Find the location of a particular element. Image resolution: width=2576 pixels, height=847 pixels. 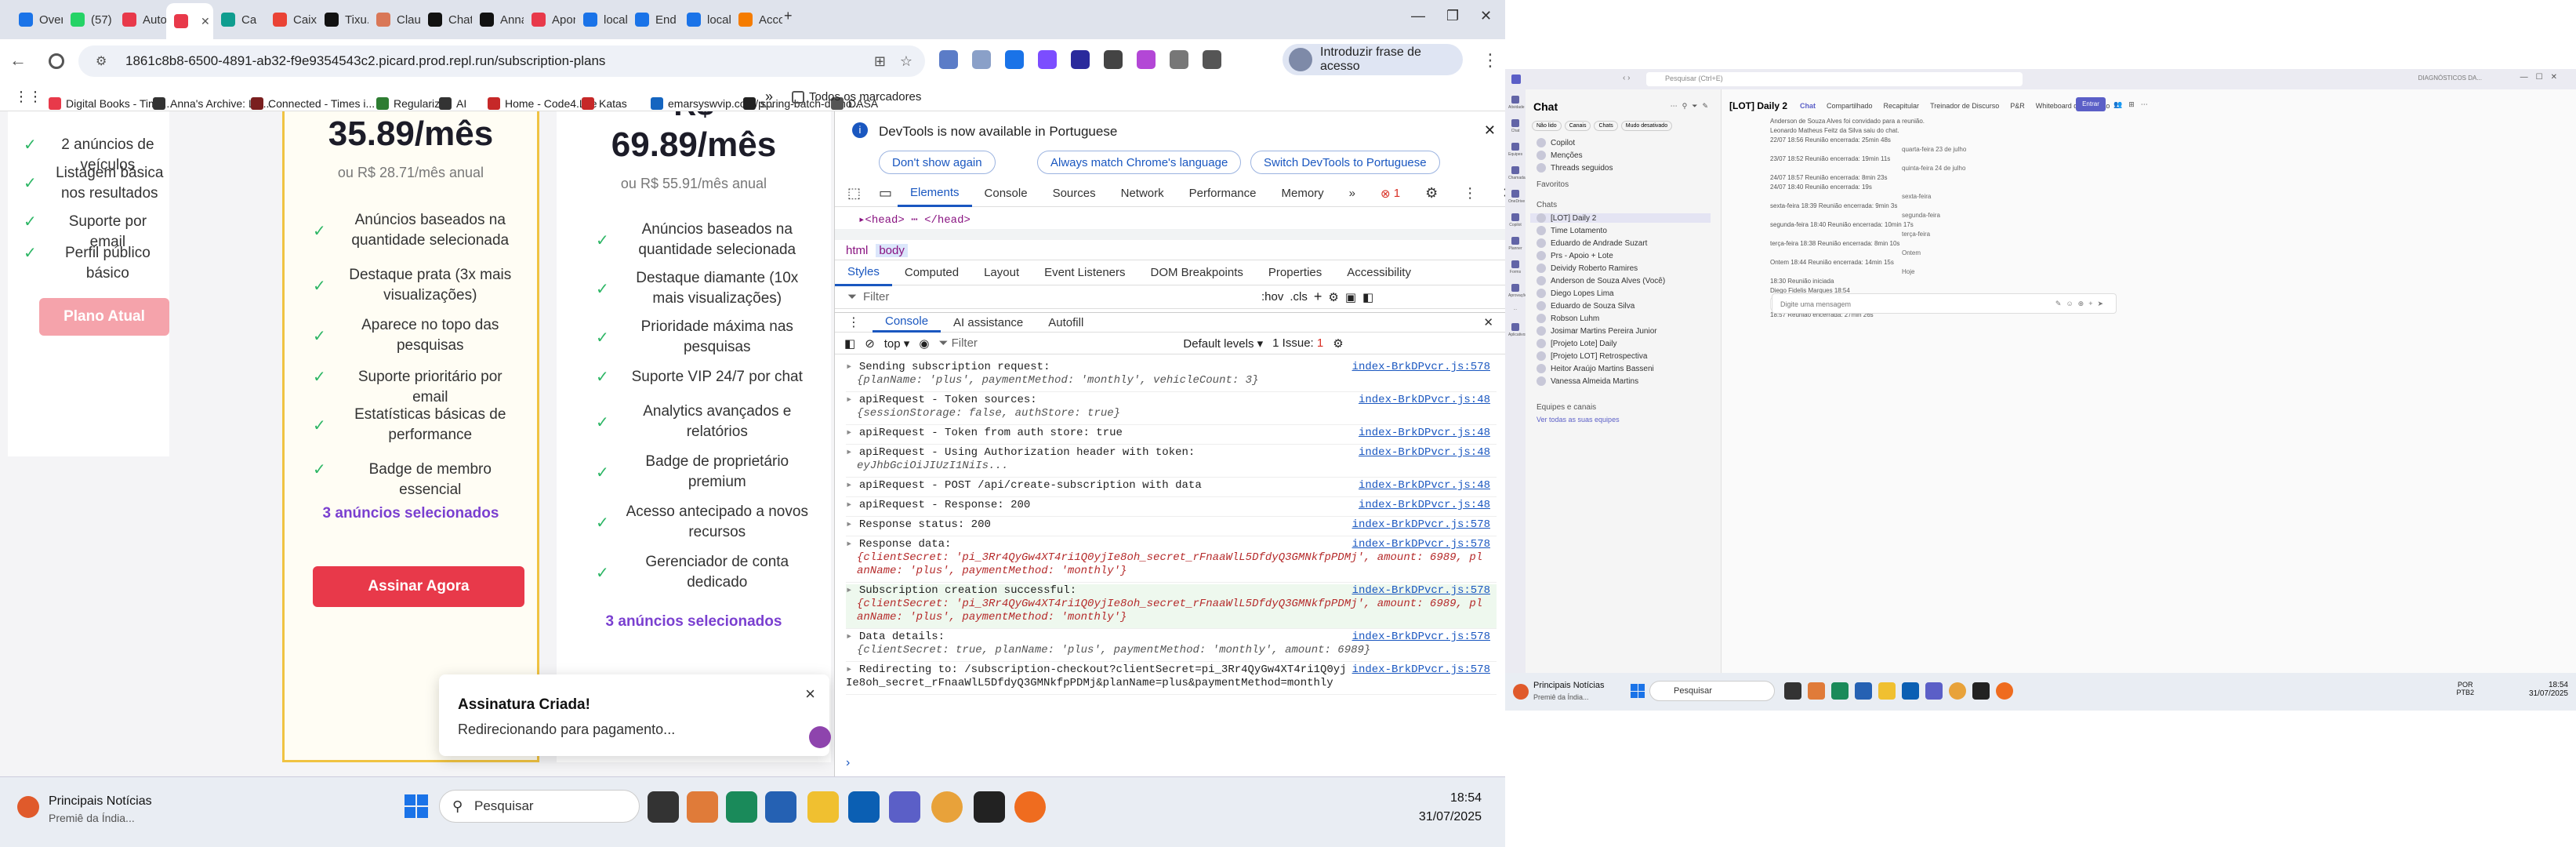

chat-list-item: Eduardo de Andrade Suzart is located at coordinates (1592, 243).